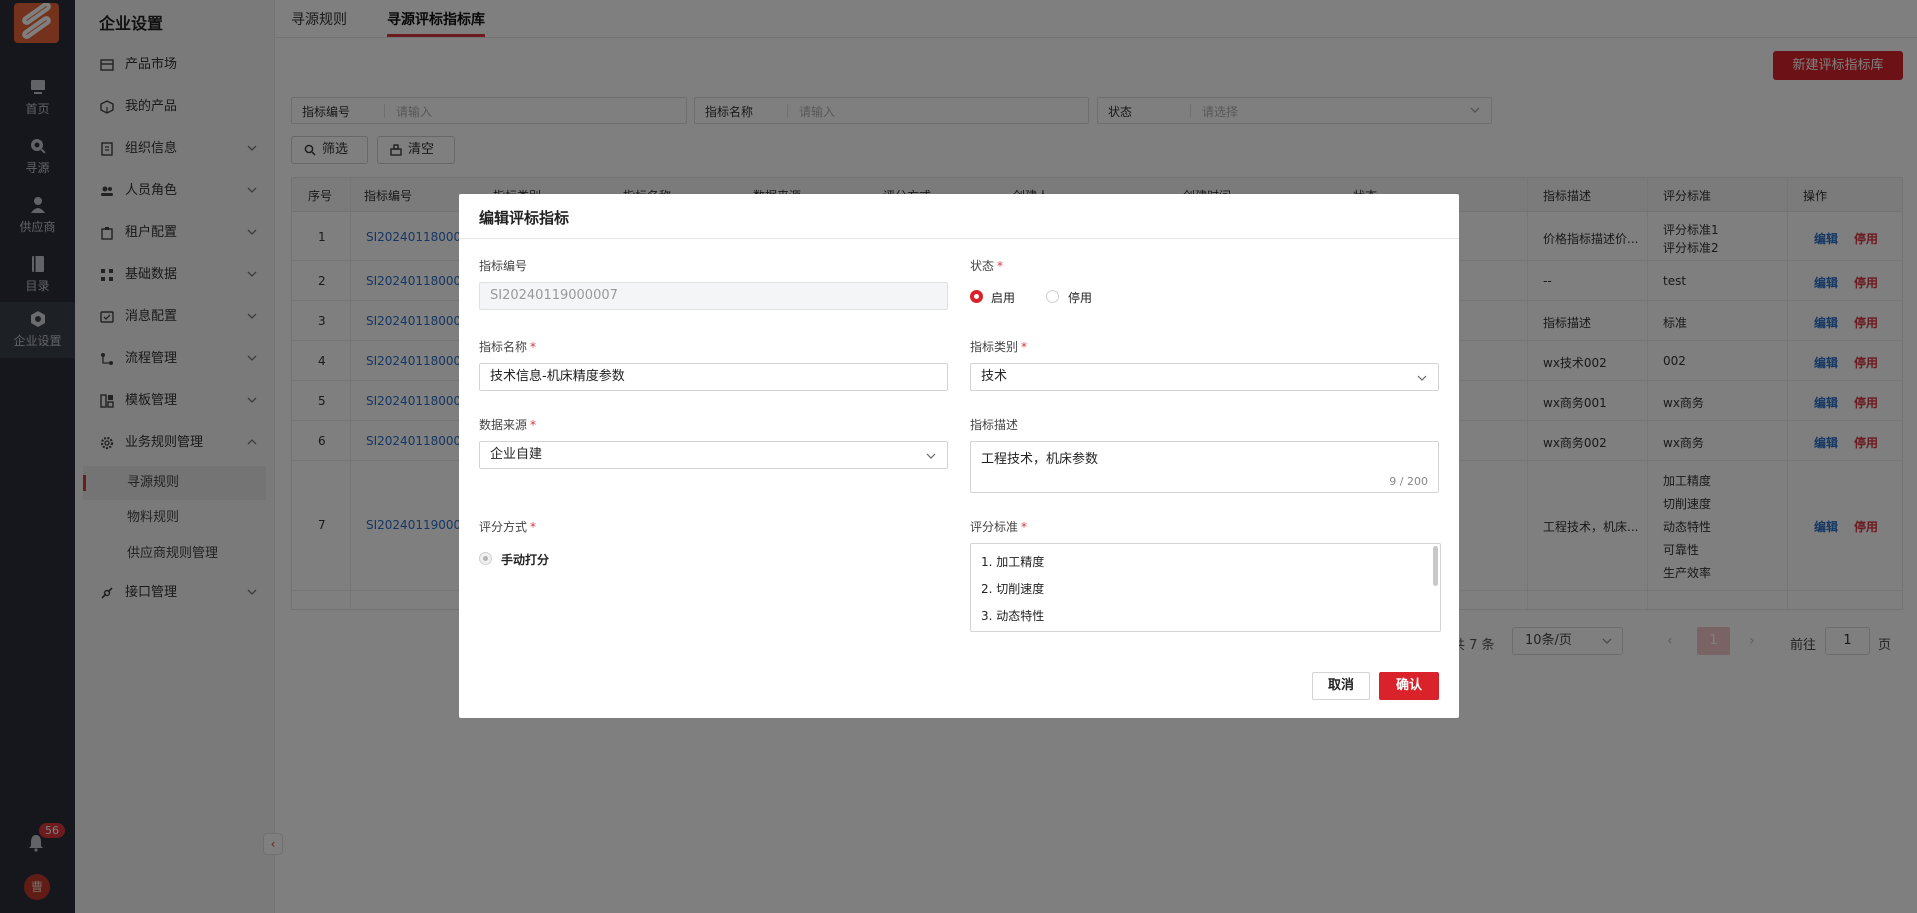 The height and width of the screenshot is (913, 1917). Describe the element at coordinates (1204, 377) in the screenshot. I see `index-category-select: 技术` at that location.